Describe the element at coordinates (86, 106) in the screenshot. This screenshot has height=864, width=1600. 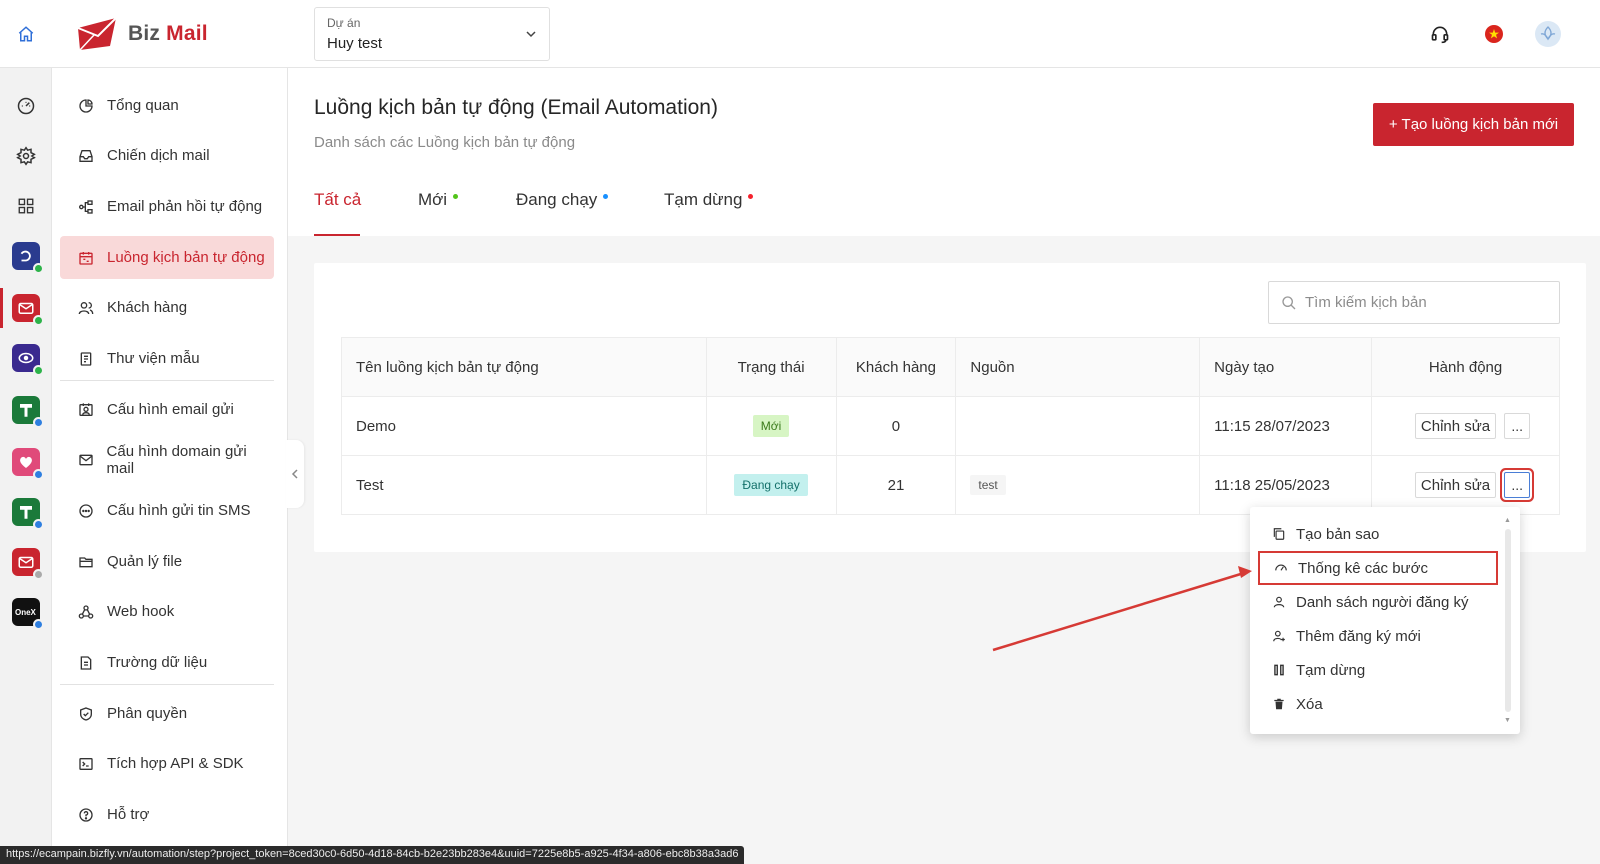
I see `pie-chart-icon` at that location.